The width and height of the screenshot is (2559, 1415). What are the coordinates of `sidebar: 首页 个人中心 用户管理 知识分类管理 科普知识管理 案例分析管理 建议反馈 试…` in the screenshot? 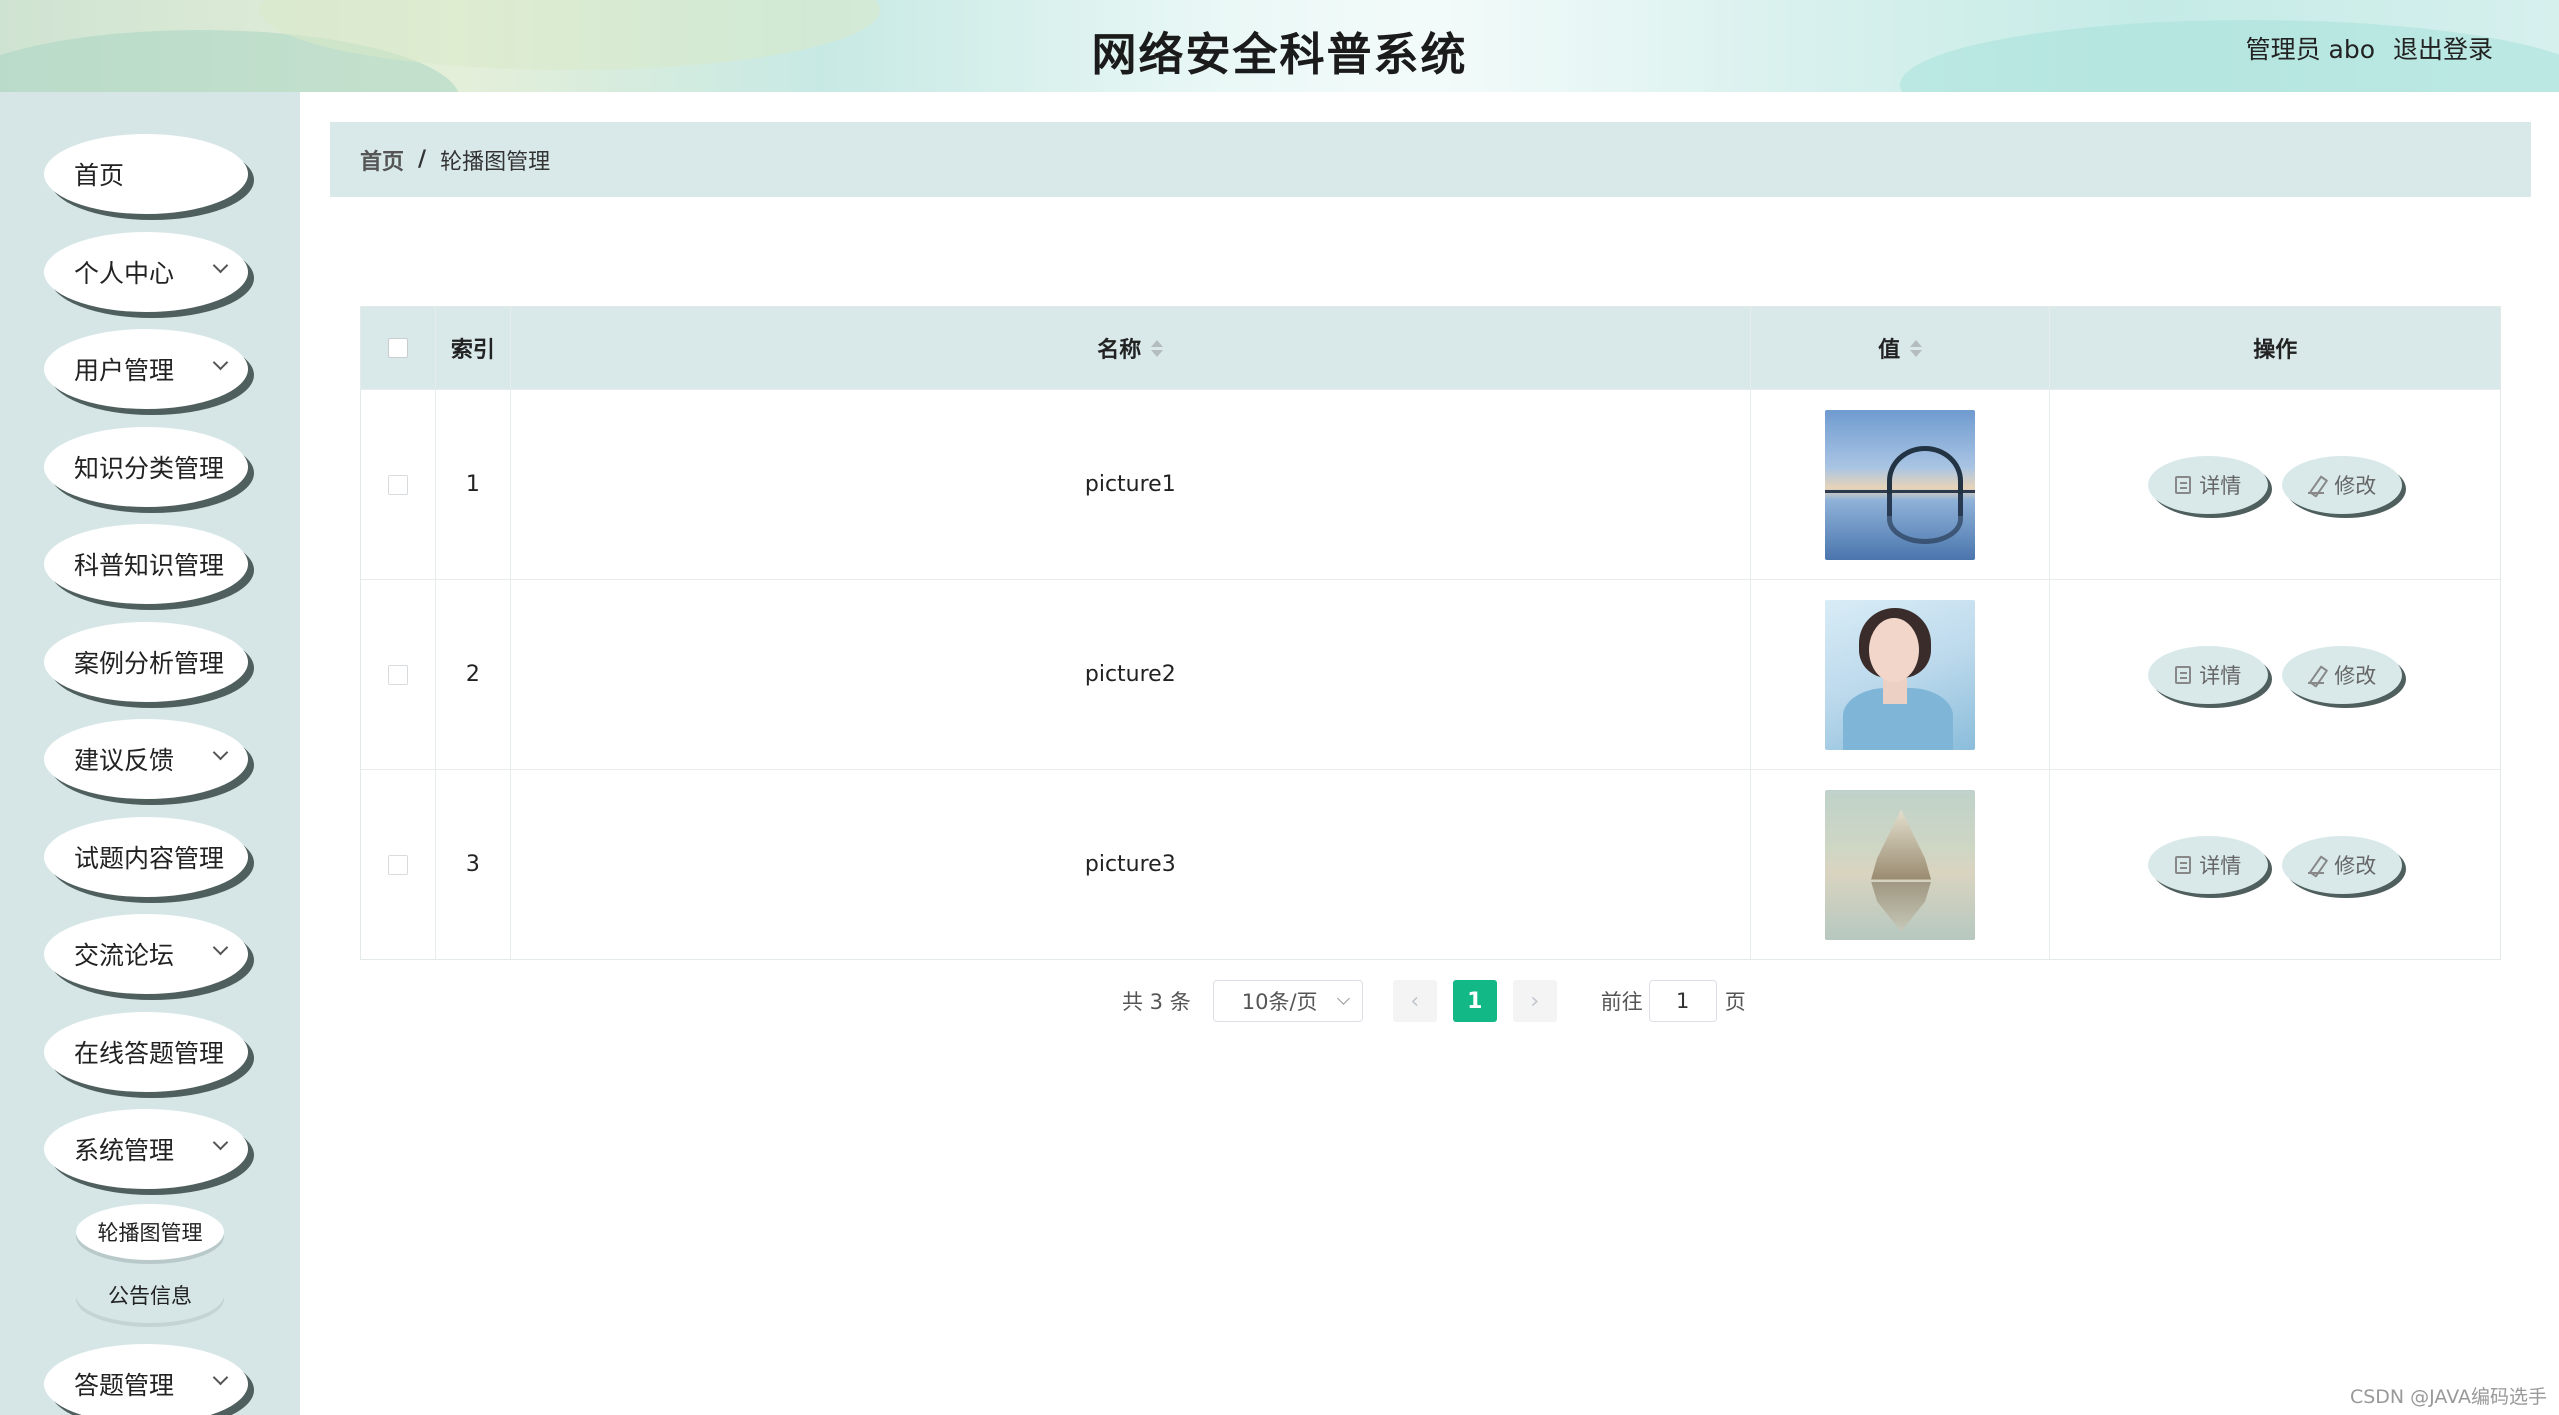 It's located at (150, 753).